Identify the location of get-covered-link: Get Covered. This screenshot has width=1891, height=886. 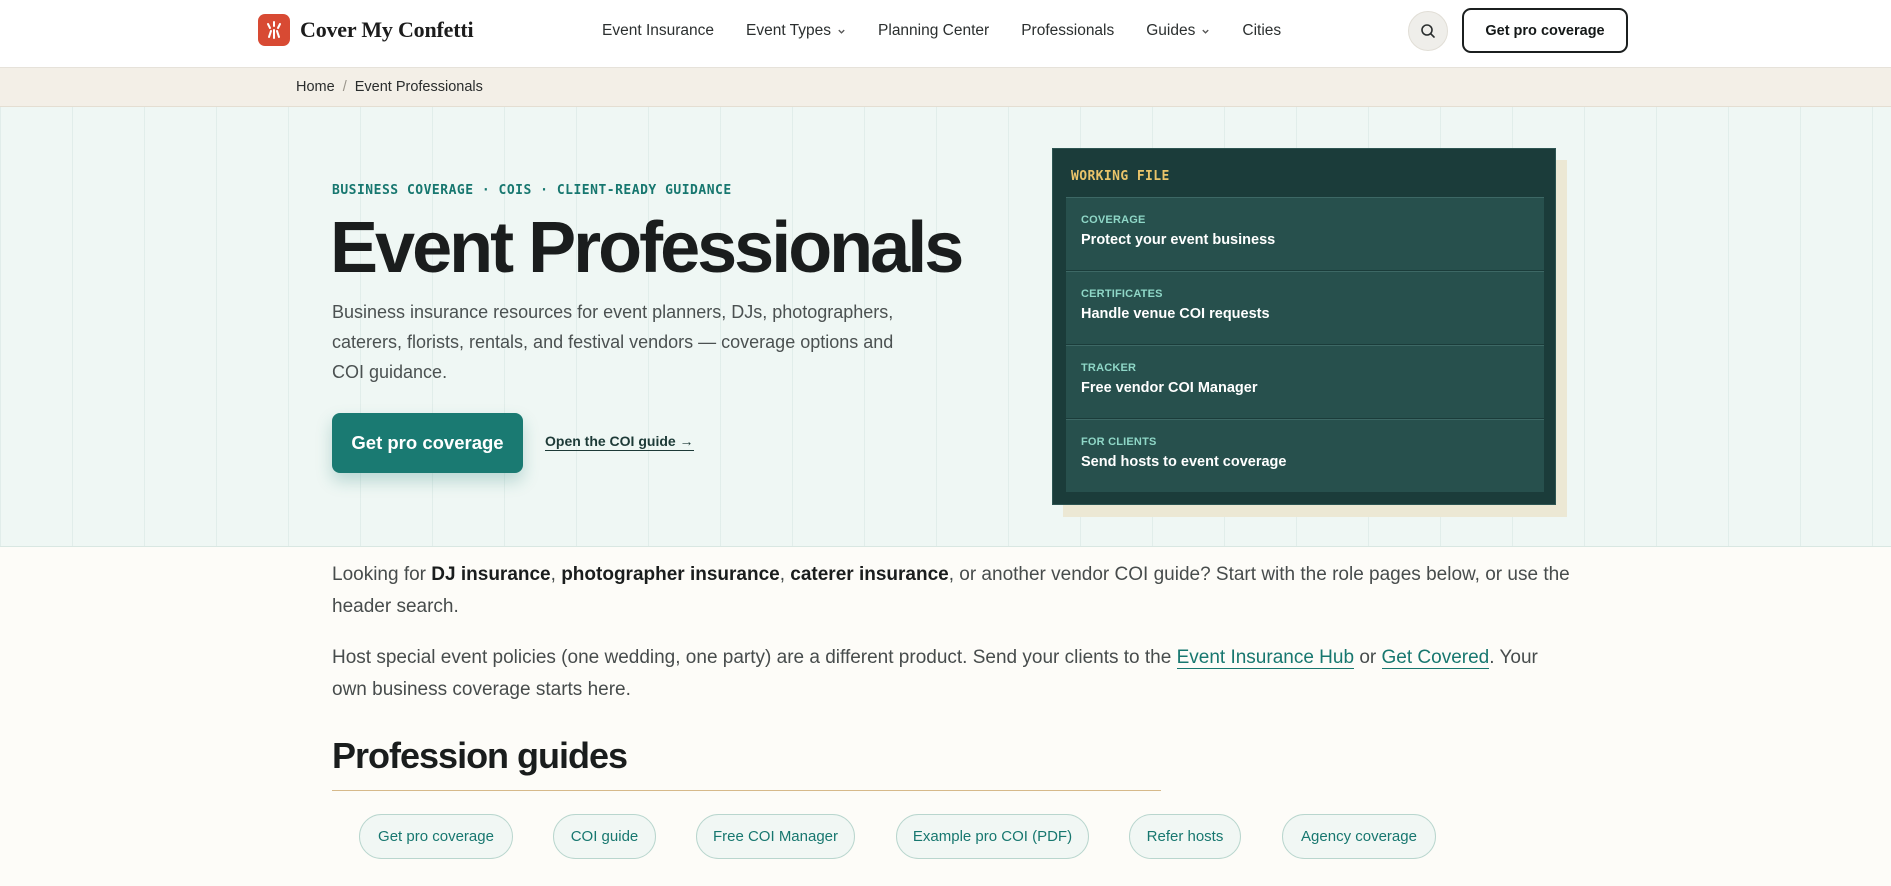
(1435, 658).